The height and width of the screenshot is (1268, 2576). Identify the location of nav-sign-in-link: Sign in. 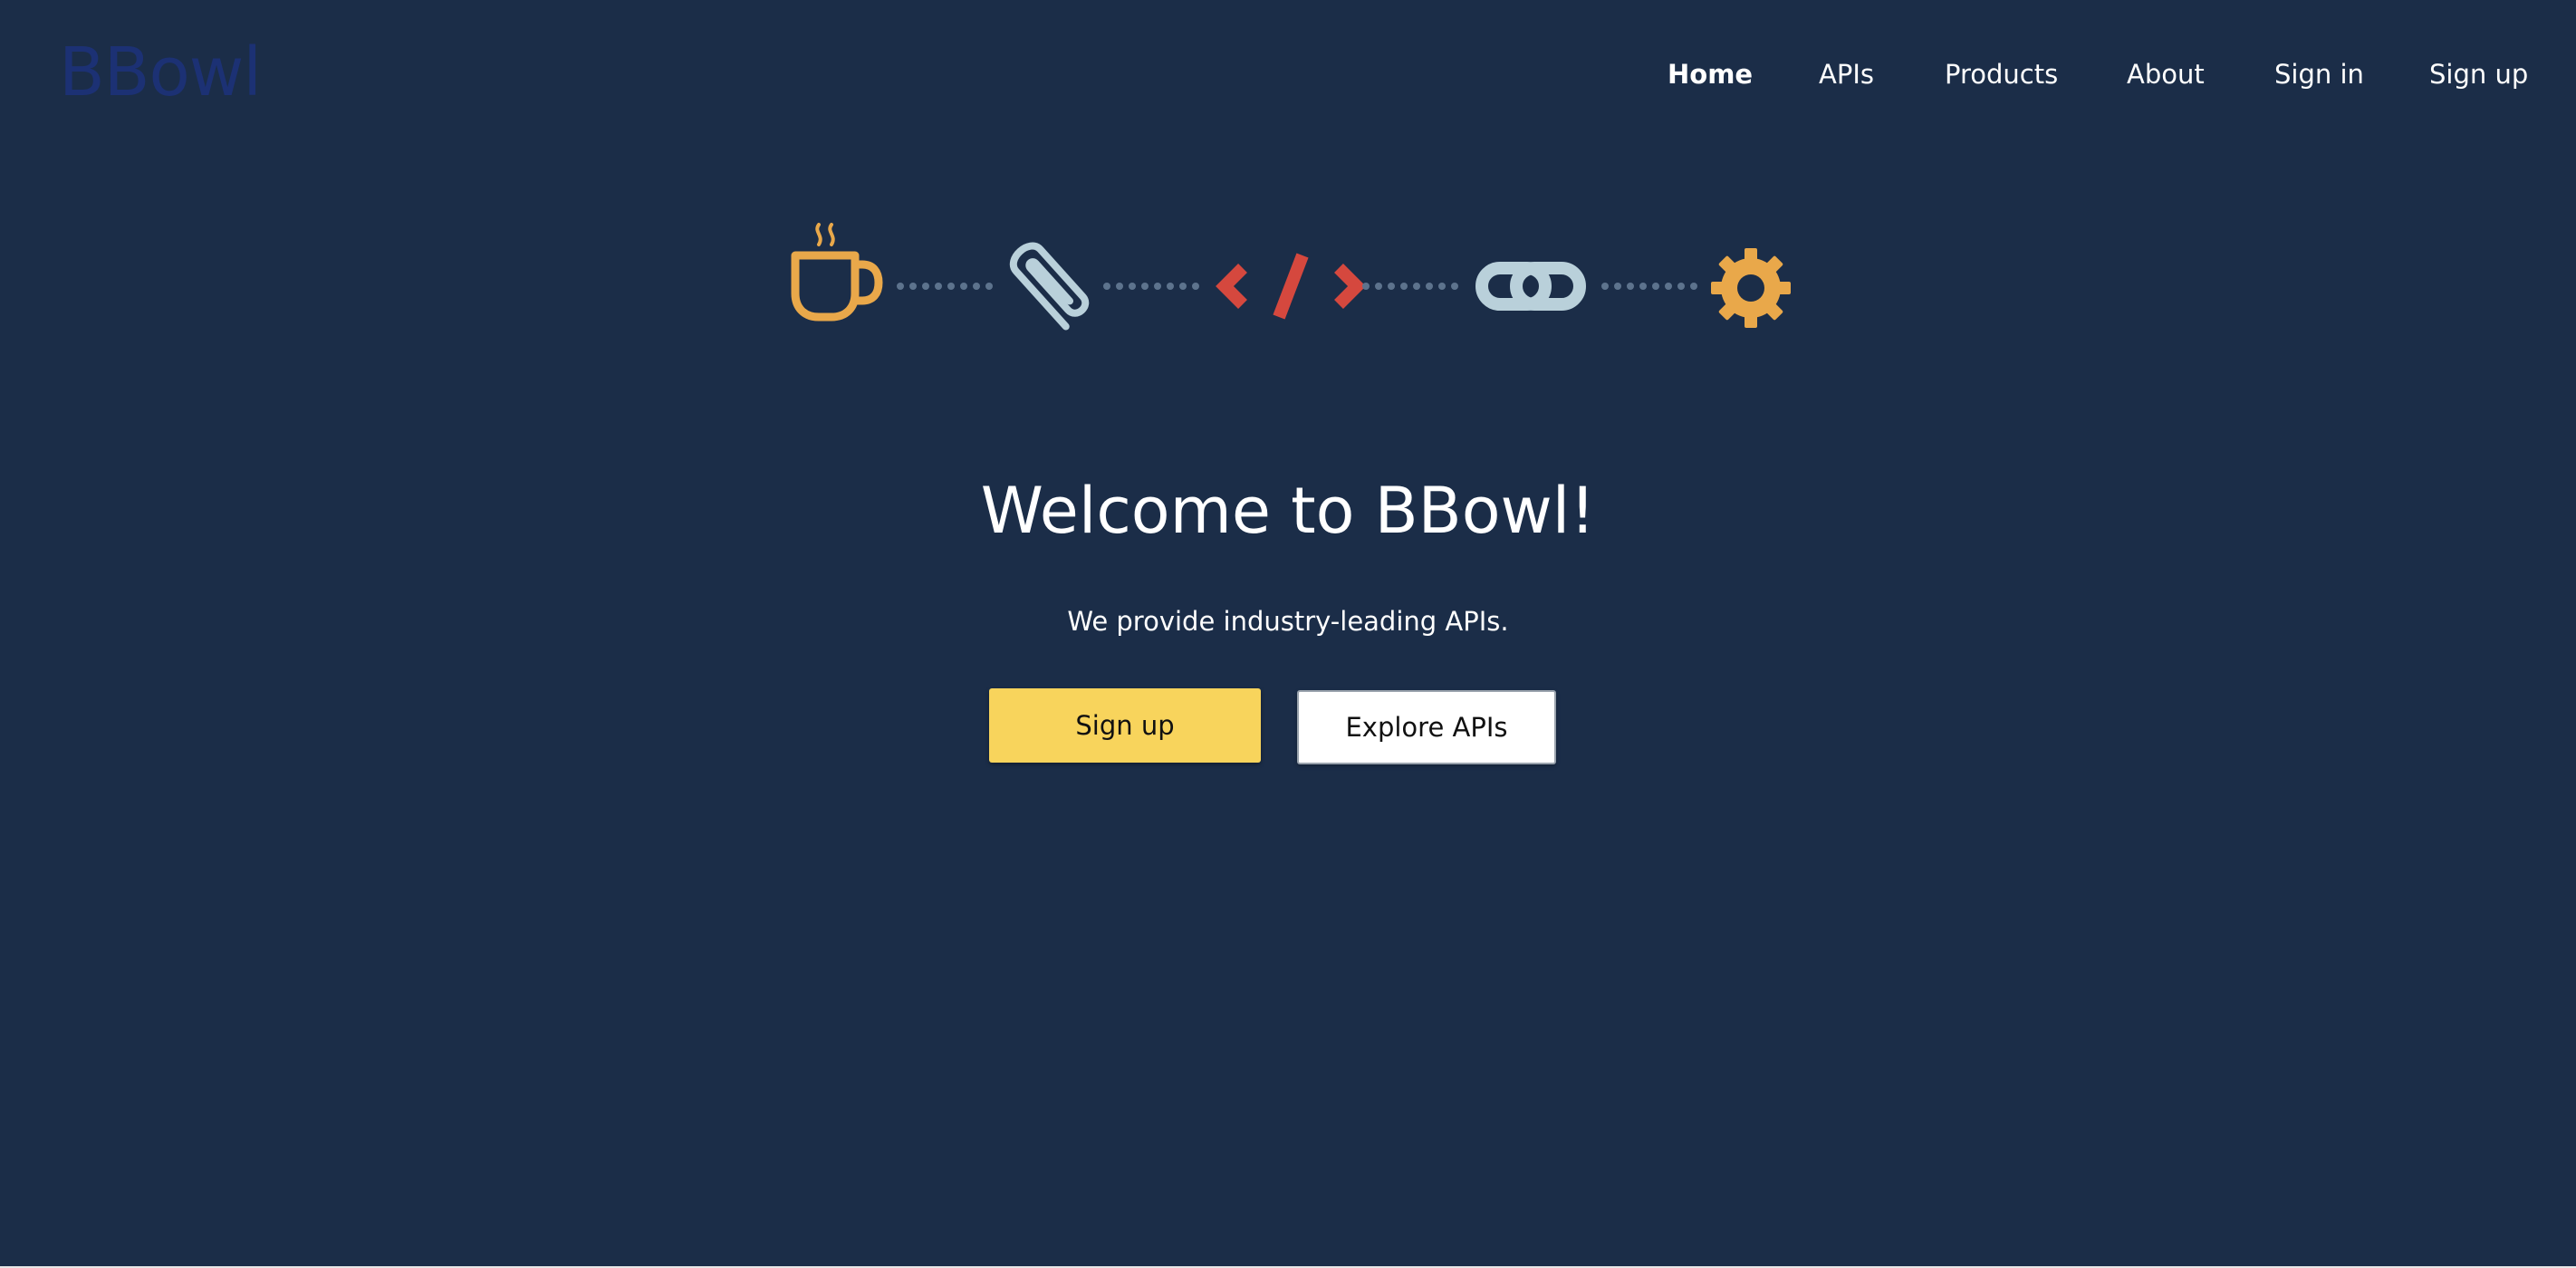
(2319, 74).